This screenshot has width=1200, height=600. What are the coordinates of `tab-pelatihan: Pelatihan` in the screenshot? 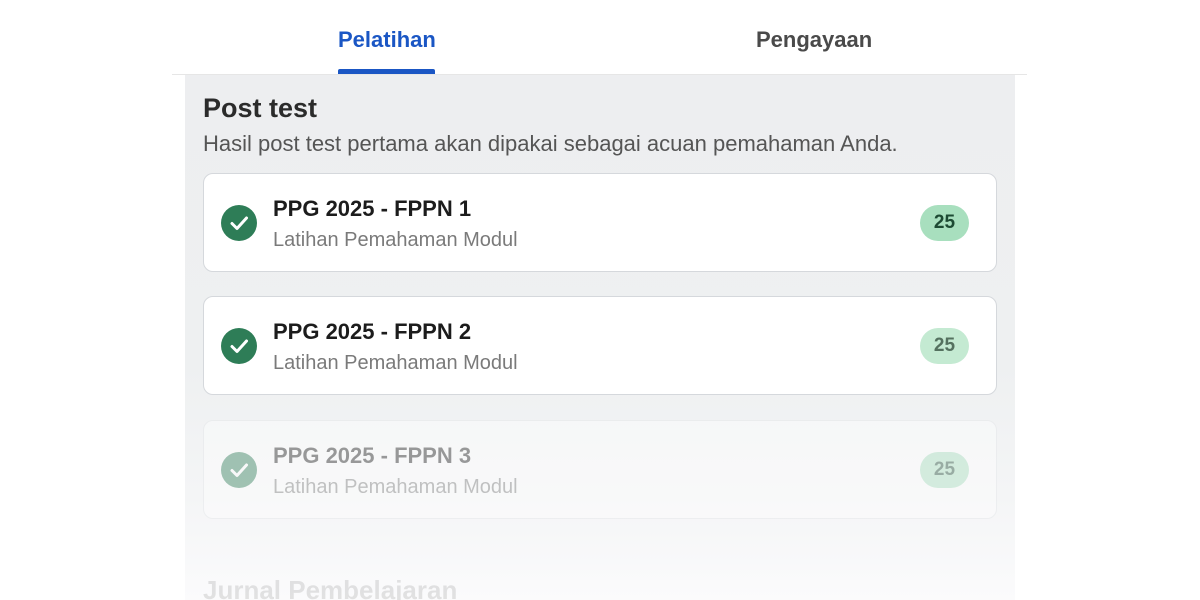 It's located at (387, 37).